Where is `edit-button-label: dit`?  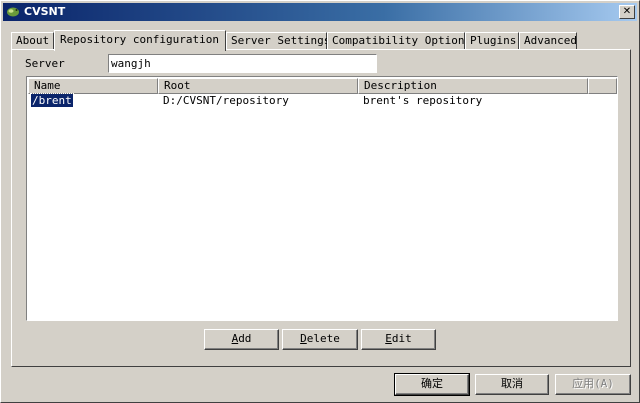 edit-button-label: dit is located at coordinates (401, 338).